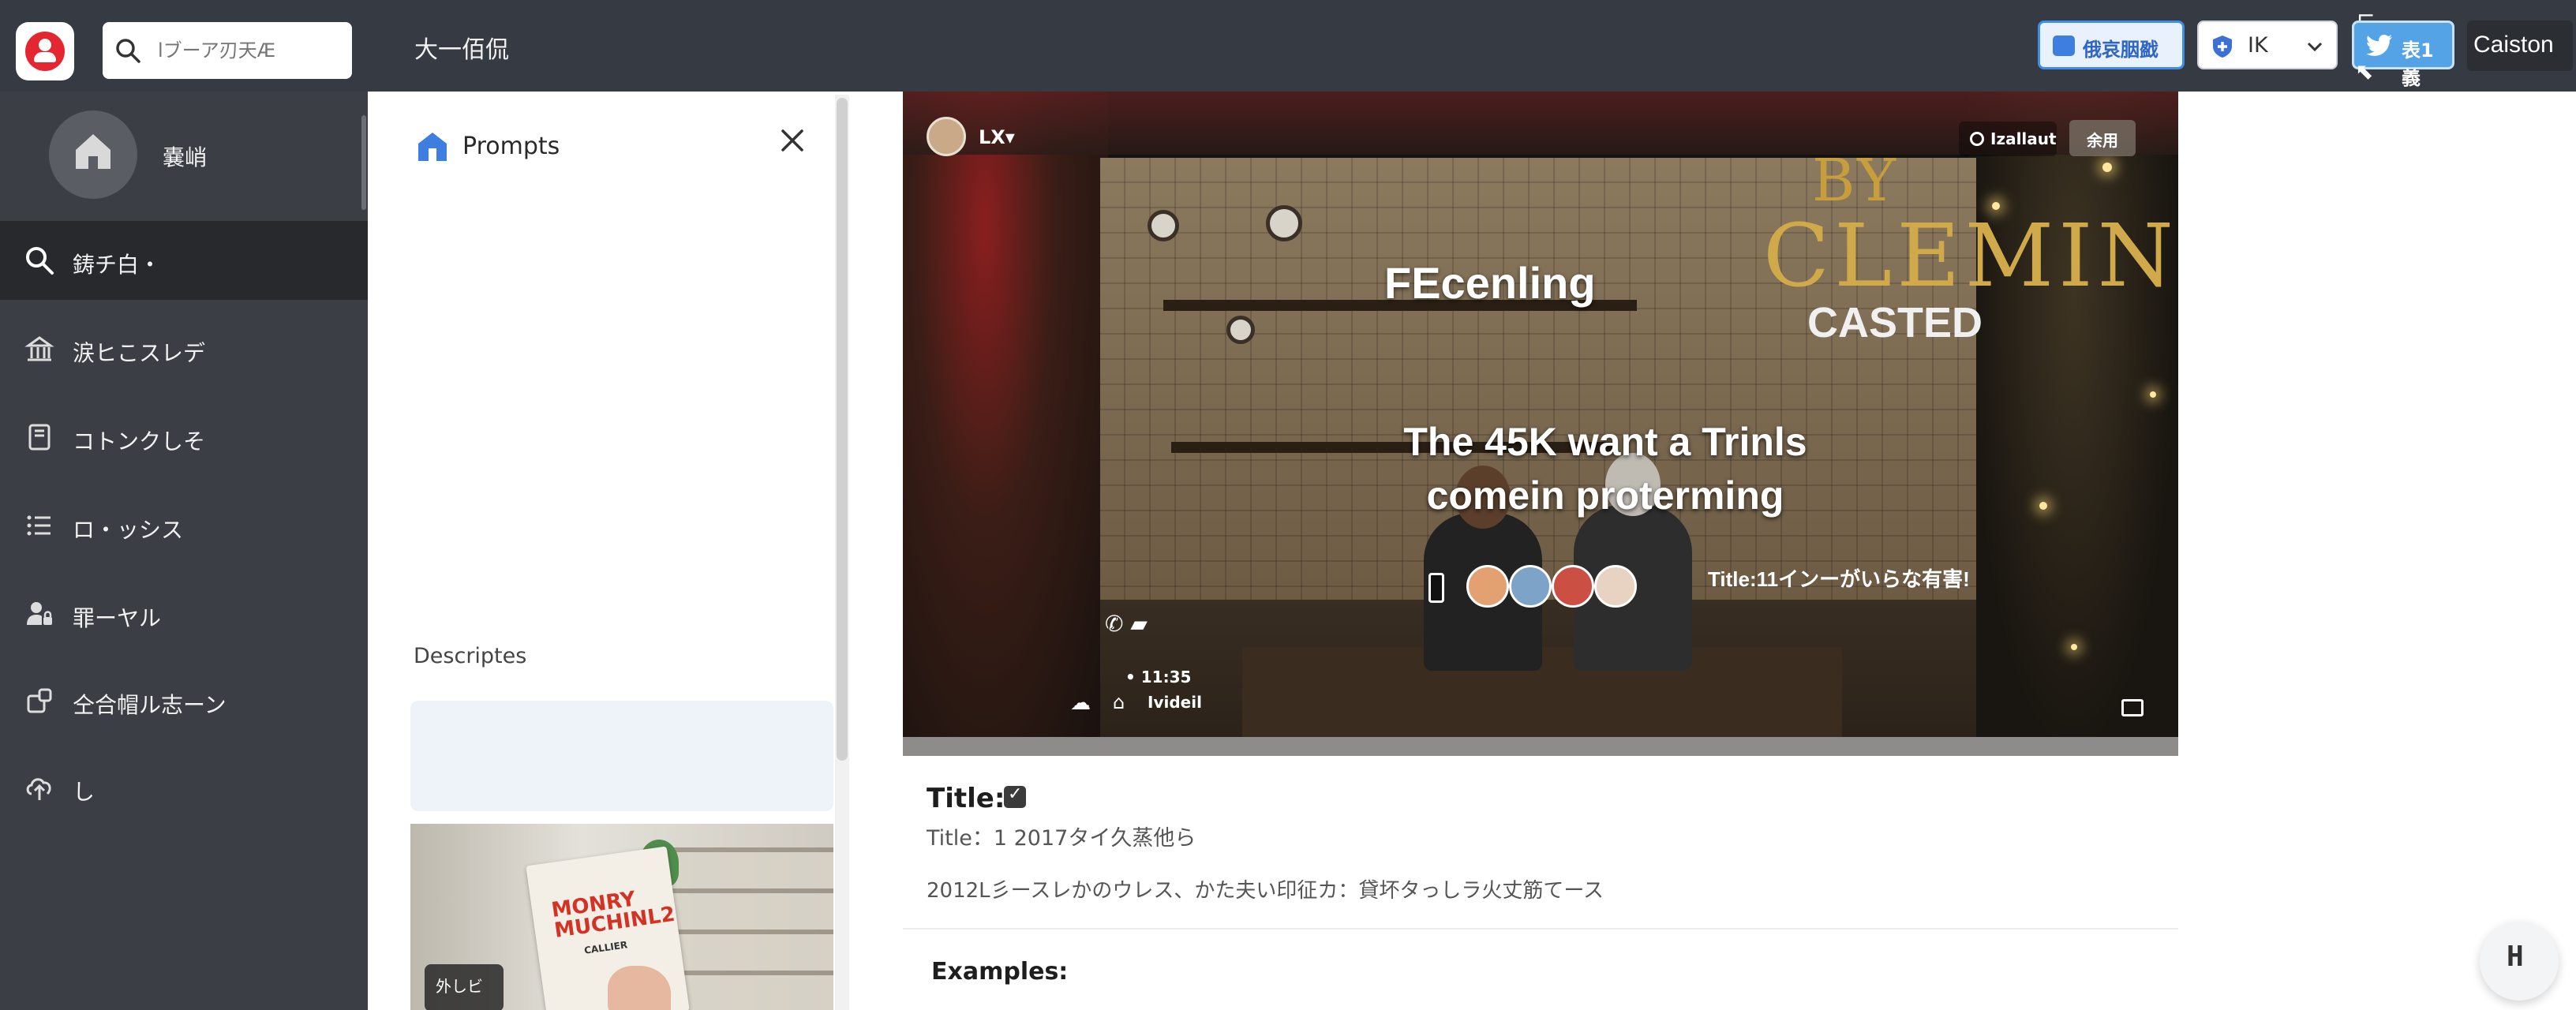  What do you see at coordinates (966, 798) in the screenshot?
I see `content-title-label: Title:` at bounding box center [966, 798].